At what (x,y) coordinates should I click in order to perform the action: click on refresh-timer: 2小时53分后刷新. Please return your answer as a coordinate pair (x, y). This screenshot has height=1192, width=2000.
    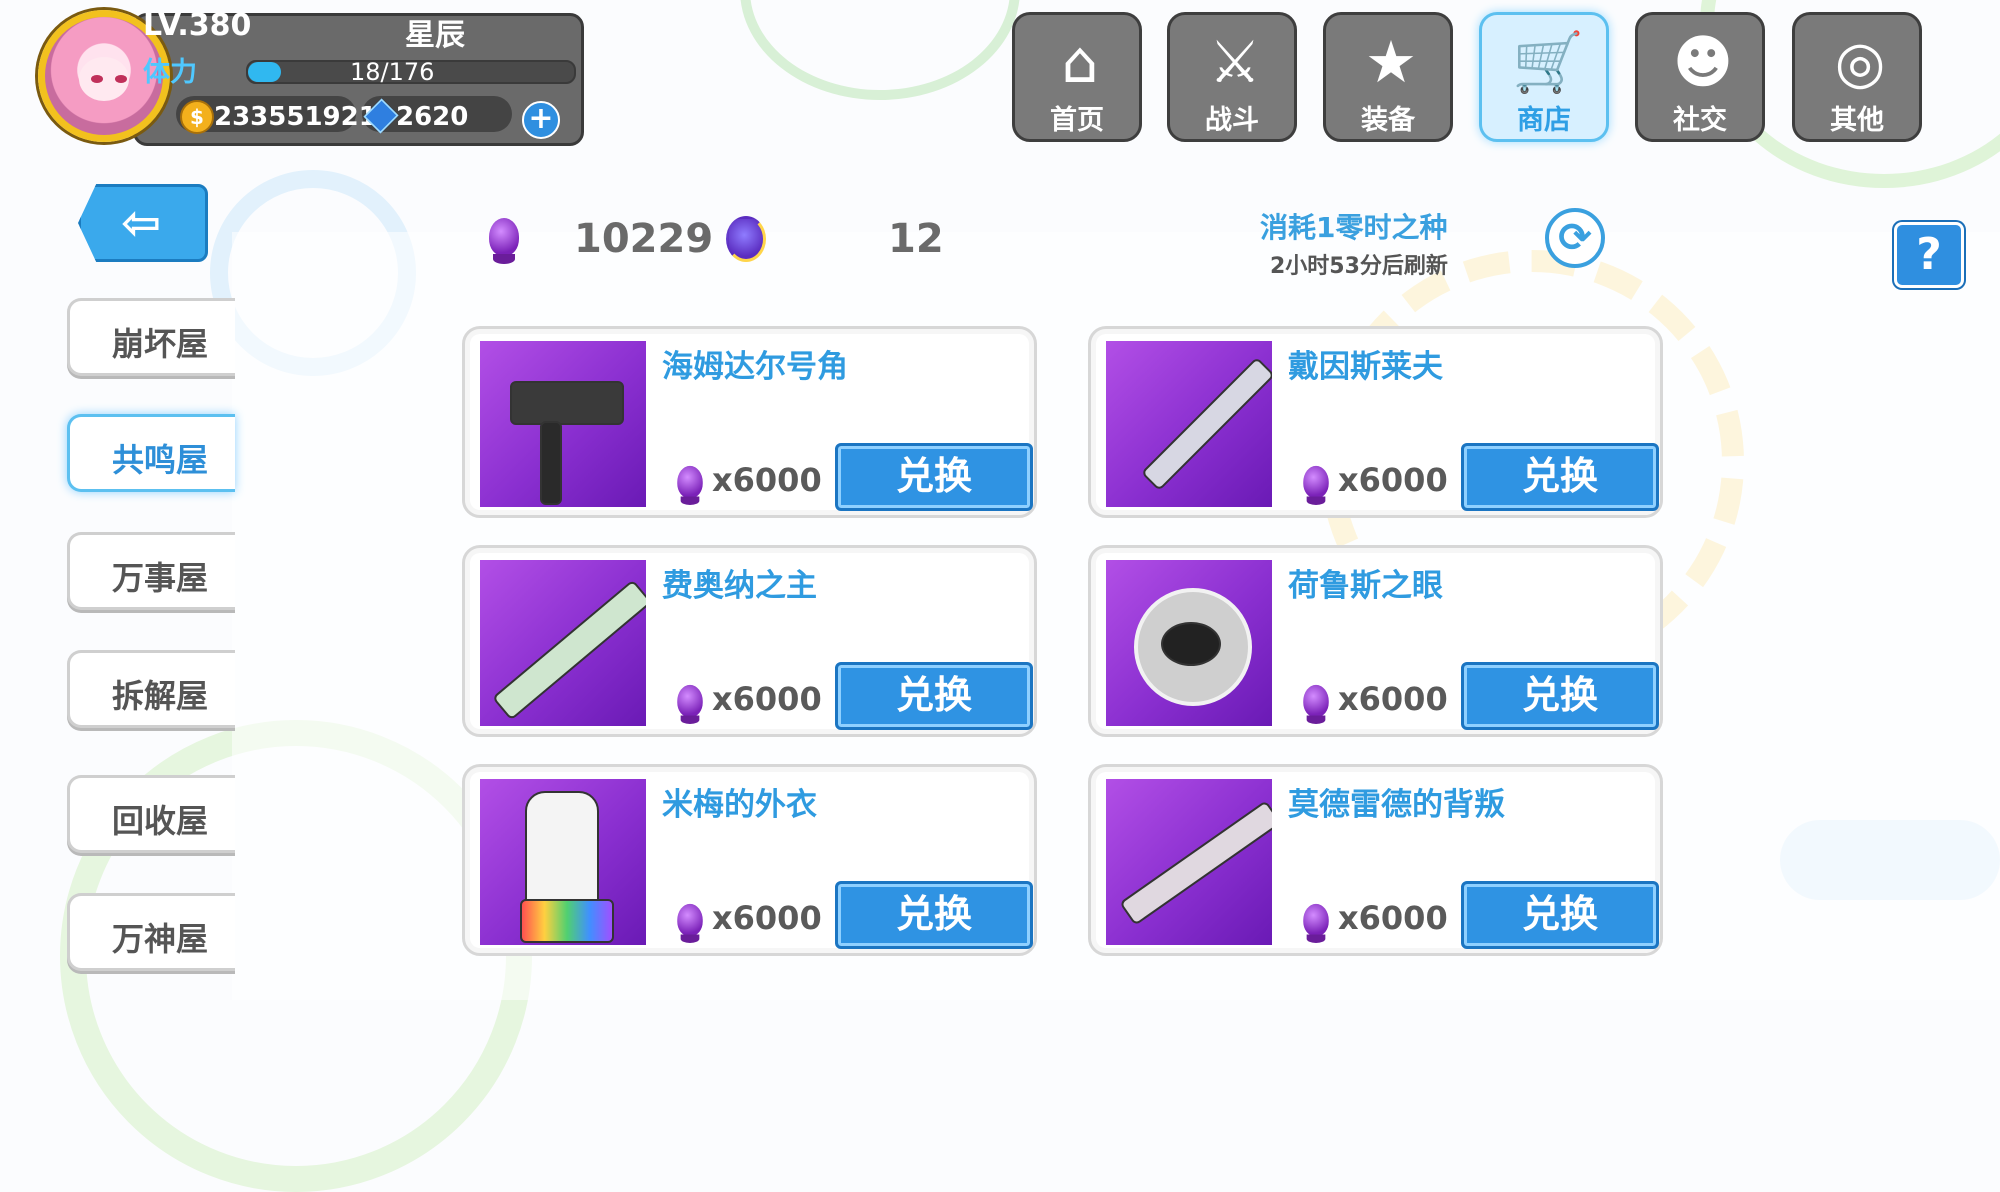
    Looking at the image, I should click on (1359, 266).